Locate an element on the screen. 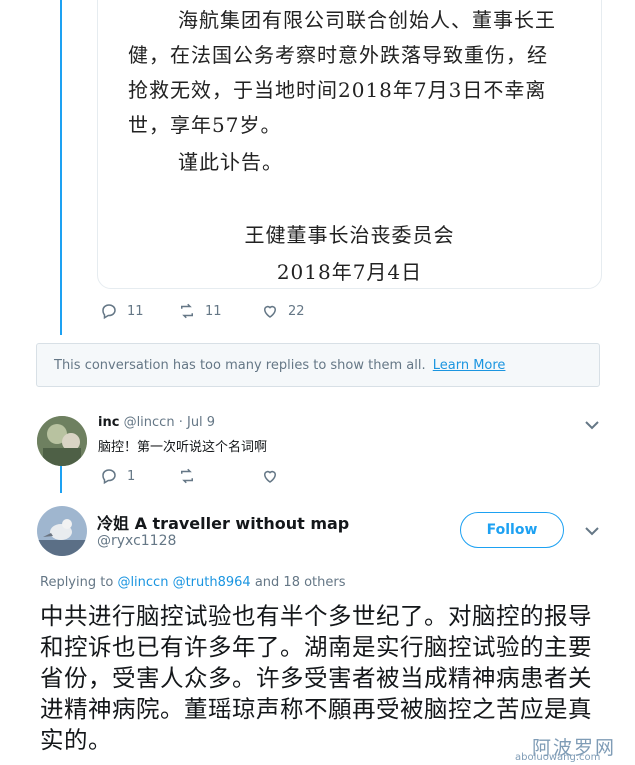  follow-button: Follow is located at coordinates (512, 530).